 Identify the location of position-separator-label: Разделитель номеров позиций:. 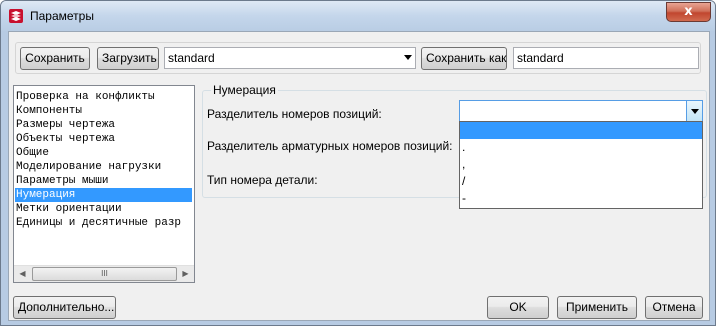
(294, 114).